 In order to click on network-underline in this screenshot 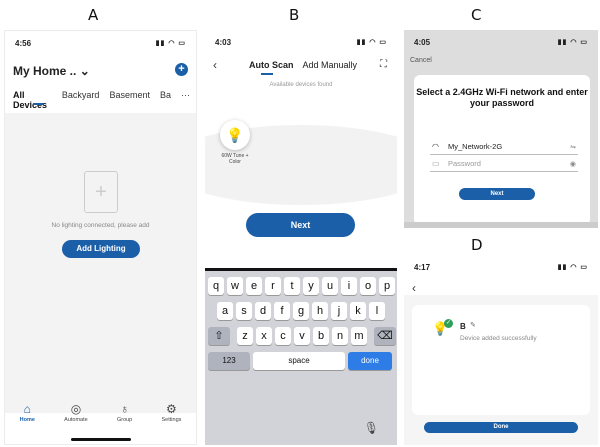, I will do `click(504, 154)`.